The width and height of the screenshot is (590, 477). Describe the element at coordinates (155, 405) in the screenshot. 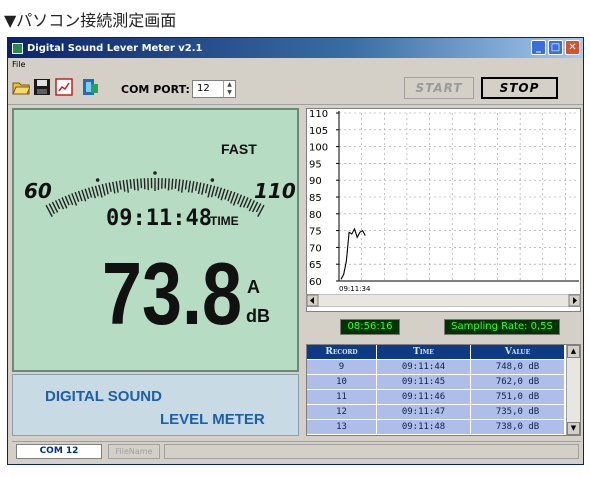

I see `brand-panel: DIGITAL SOUND LEVEL METER` at that location.